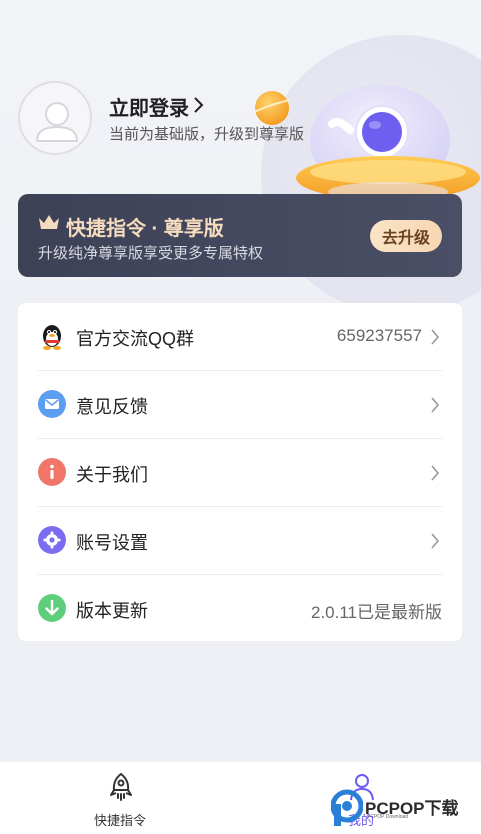 The height and width of the screenshot is (834, 481). What do you see at coordinates (376, 612) in the screenshot?
I see `version-status: 2.0.11已是最新版` at bounding box center [376, 612].